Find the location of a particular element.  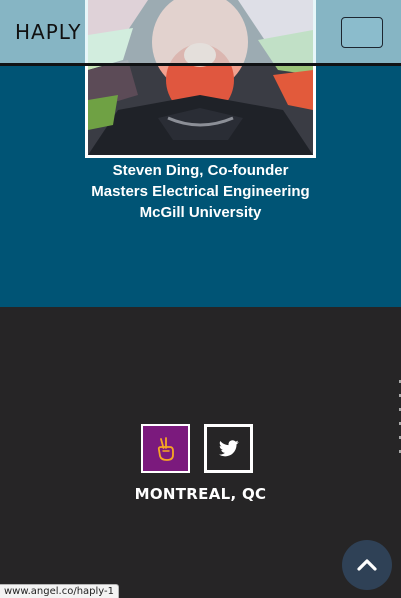

top-navbar: HAPLY is located at coordinates (200, 33).